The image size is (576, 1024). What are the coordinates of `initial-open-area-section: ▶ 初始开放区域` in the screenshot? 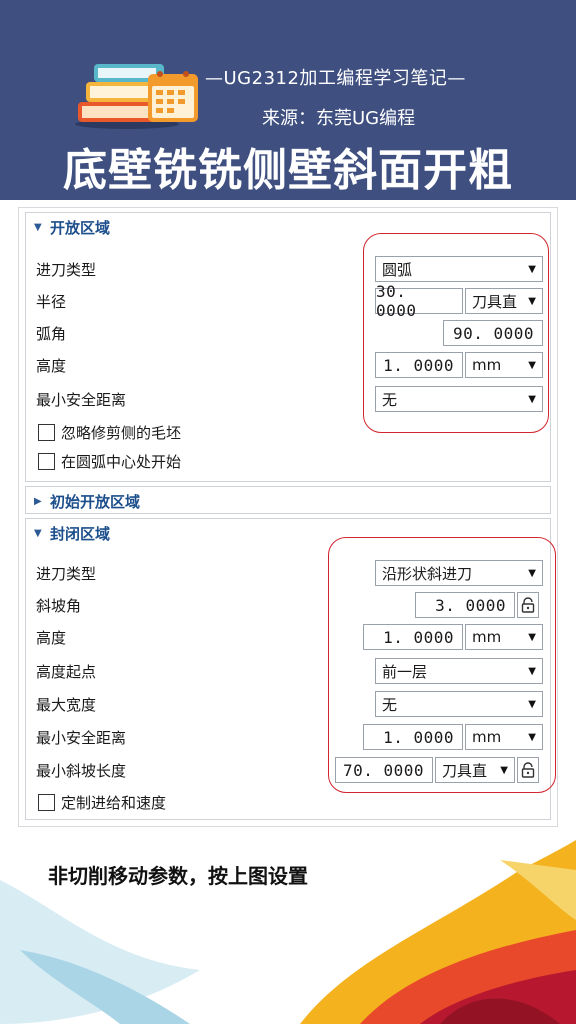 It's located at (288, 500).